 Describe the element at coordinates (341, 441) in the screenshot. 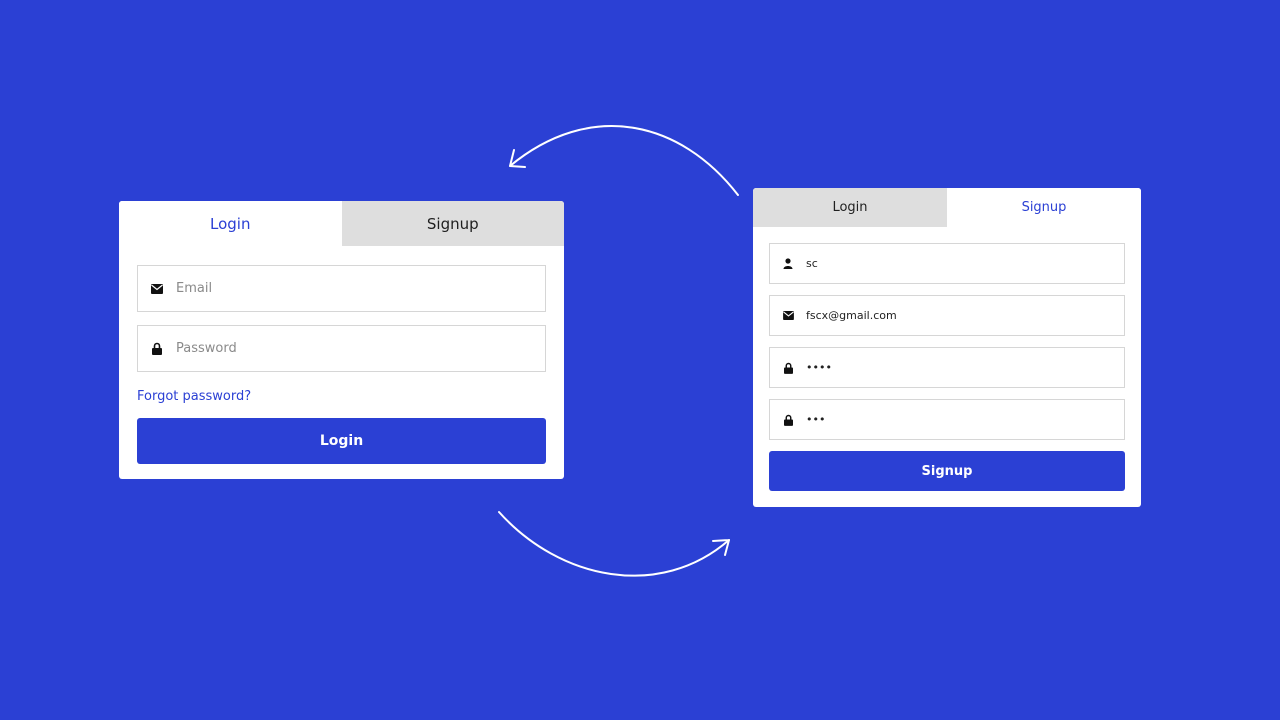

I see `login-button: Login` at that location.